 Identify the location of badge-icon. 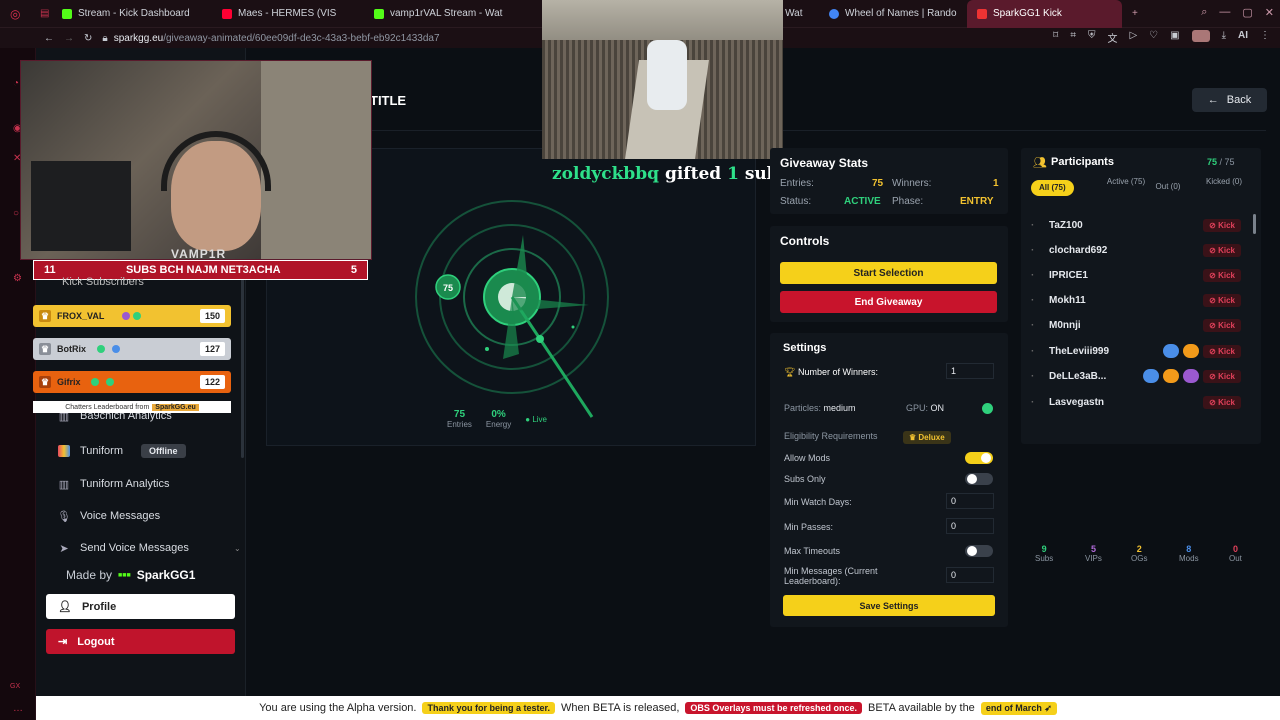
(126, 316).